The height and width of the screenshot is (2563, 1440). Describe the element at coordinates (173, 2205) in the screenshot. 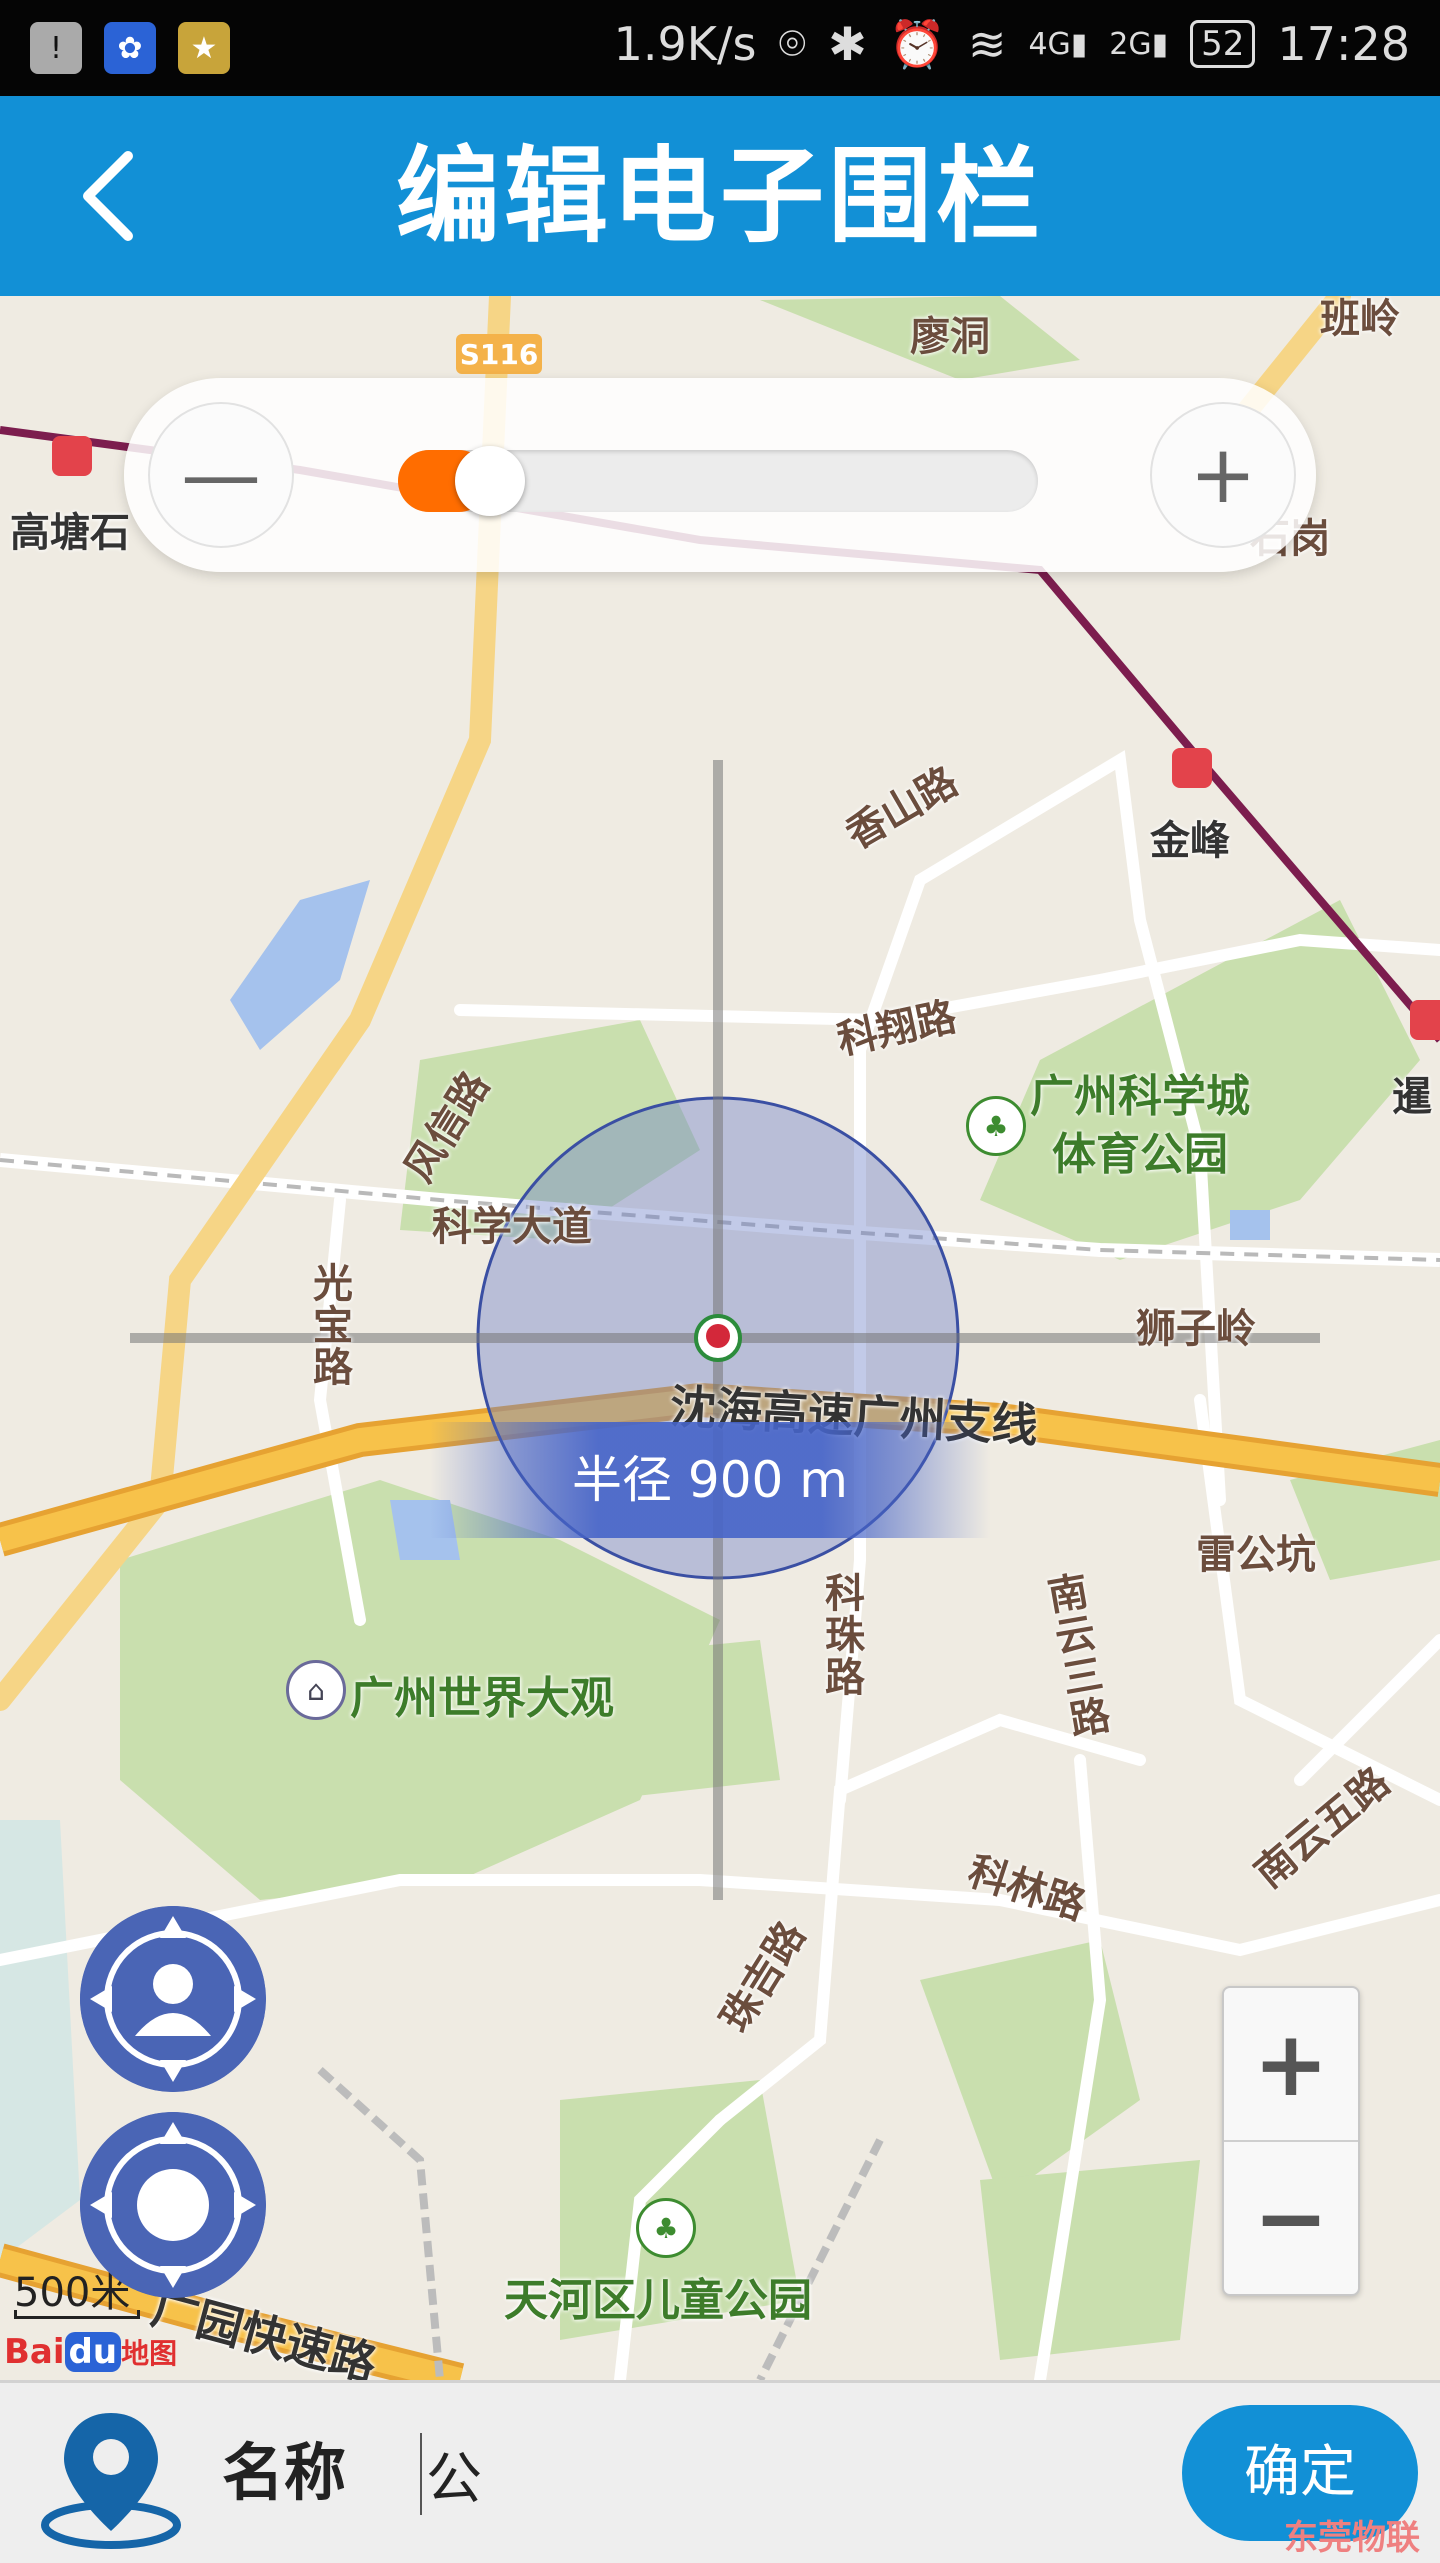

I see `locate-device-button` at that location.